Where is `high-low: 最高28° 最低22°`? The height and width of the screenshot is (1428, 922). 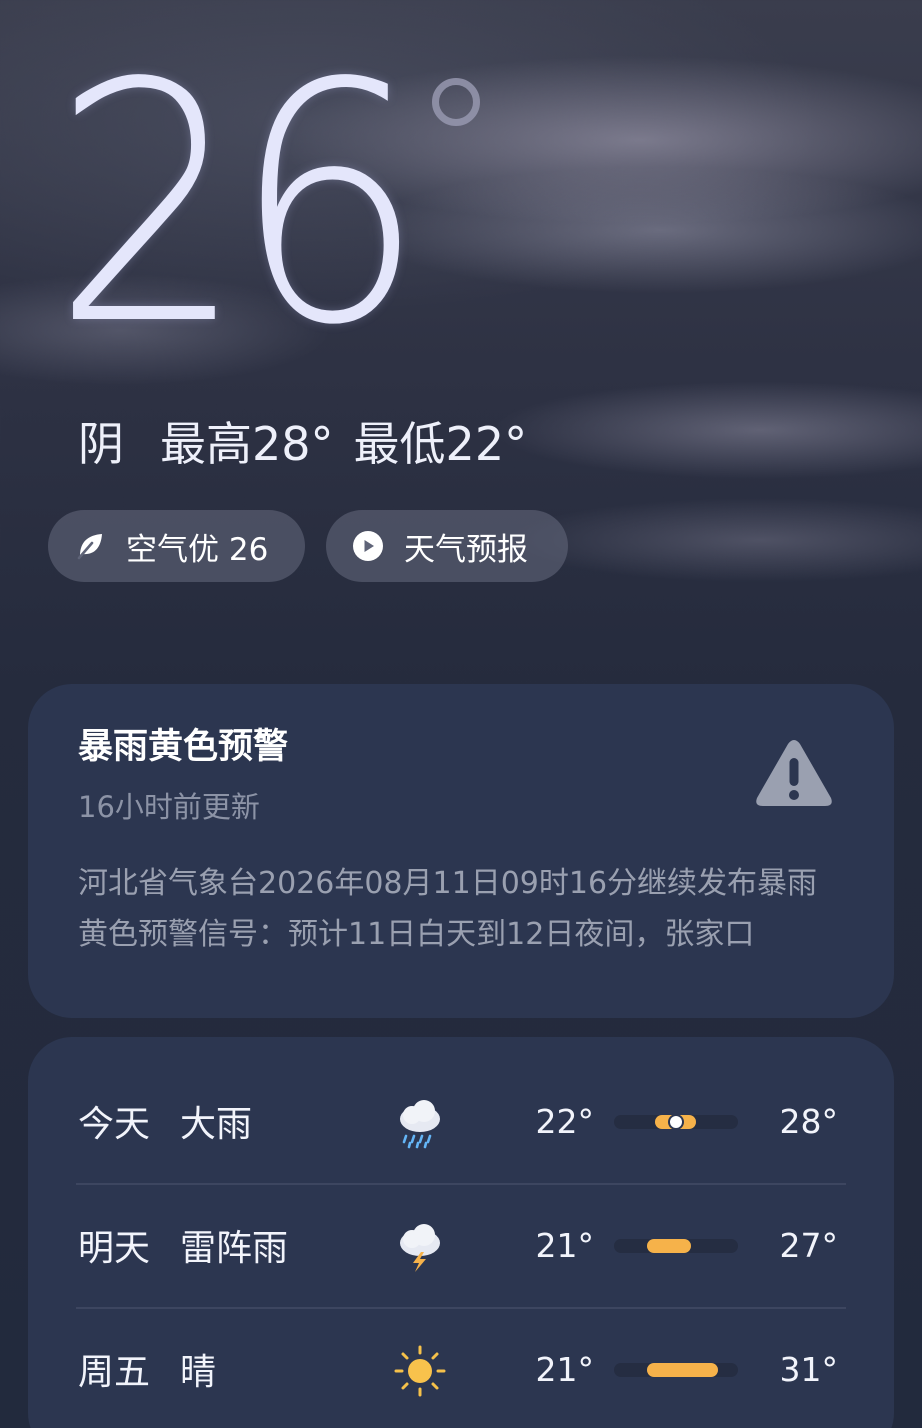
high-low: 最高28° 最低22° is located at coordinates (343, 444).